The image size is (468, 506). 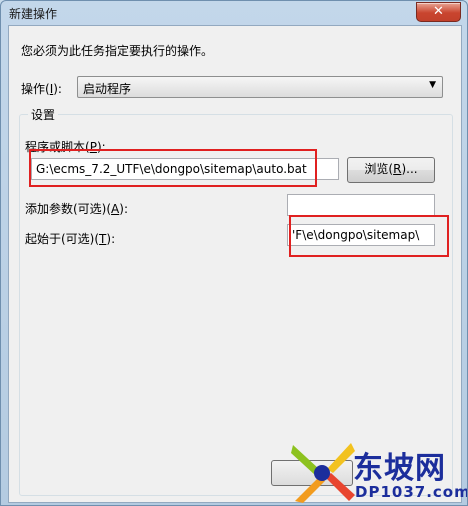 What do you see at coordinates (361, 205) in the screenshot?
I see `arguments-input` at bounding box center [361, 205].